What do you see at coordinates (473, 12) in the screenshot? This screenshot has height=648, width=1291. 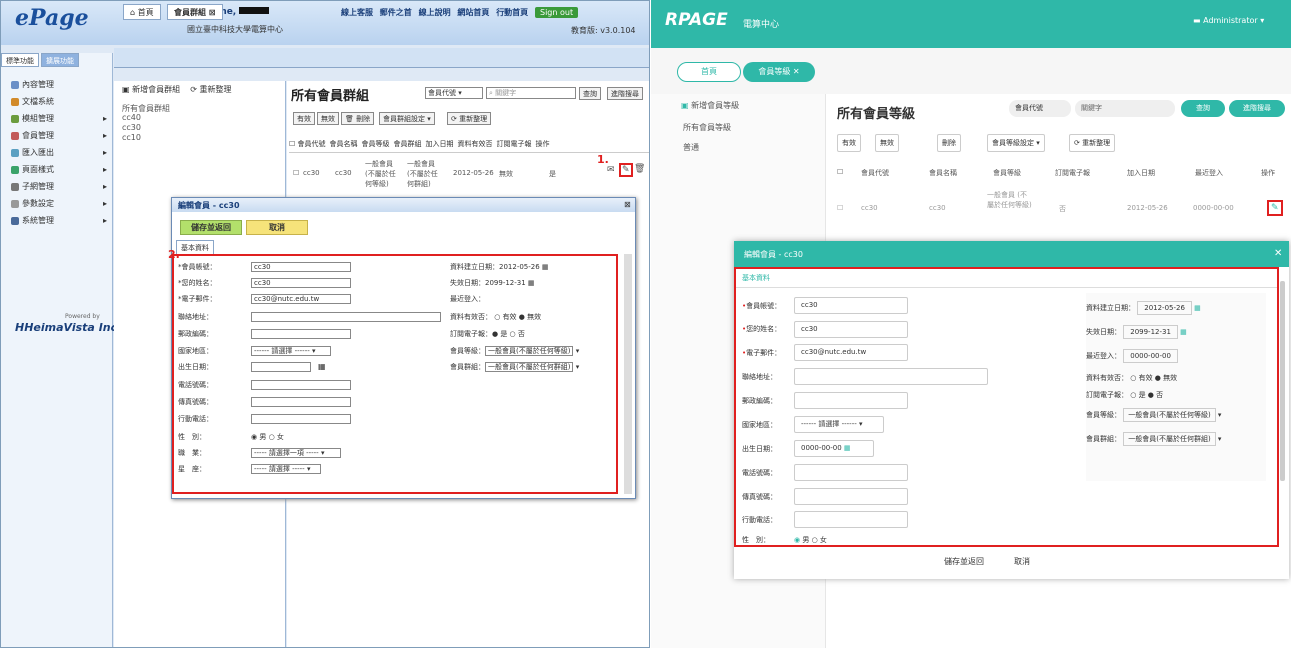 I see `link-home: 網站首頁` at bounding box center [473, 12].